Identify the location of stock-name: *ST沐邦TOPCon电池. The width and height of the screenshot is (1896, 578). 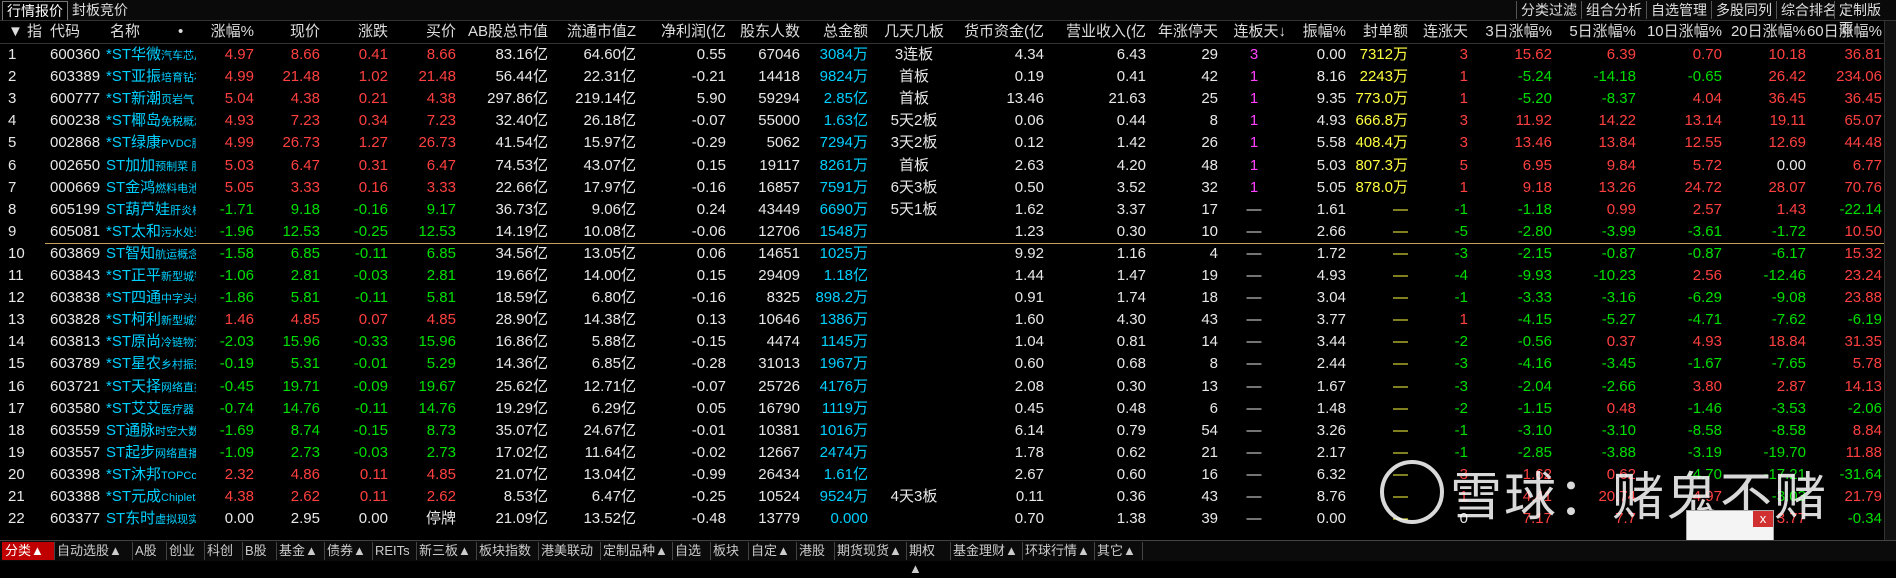
(151, 475).